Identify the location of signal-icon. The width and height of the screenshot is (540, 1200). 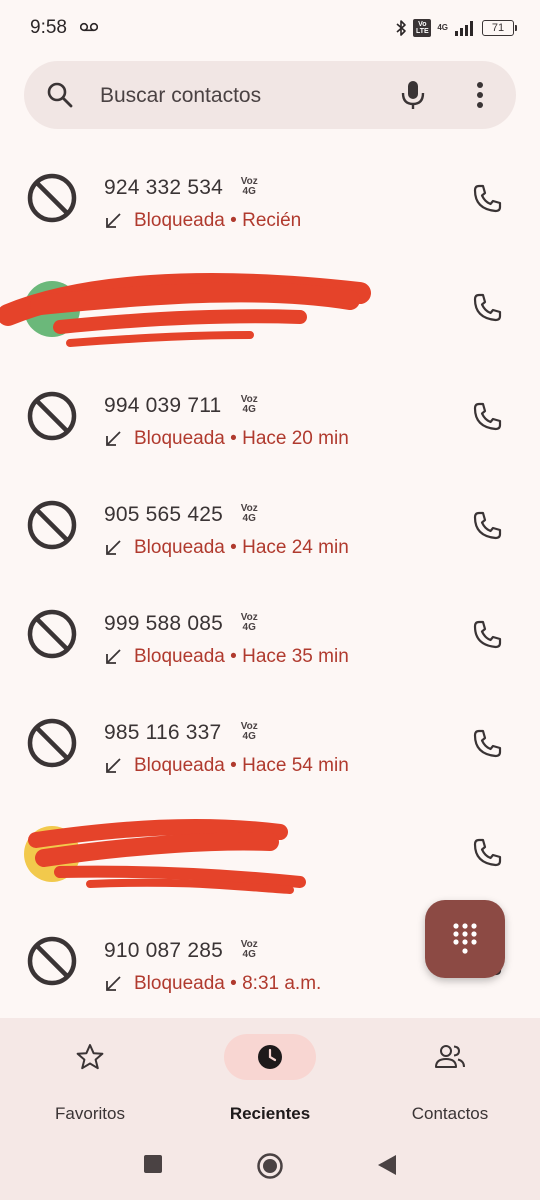
(464, 28).